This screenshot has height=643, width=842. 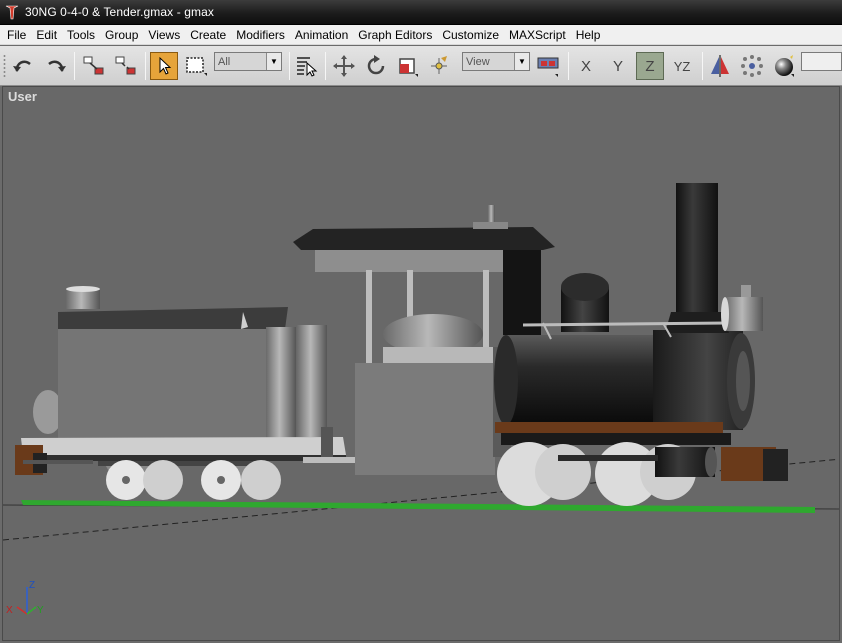 What do you see at coordinates (711, 462) in the screenshot?
I see `cylinder-head` at bounding box center [711, 462].